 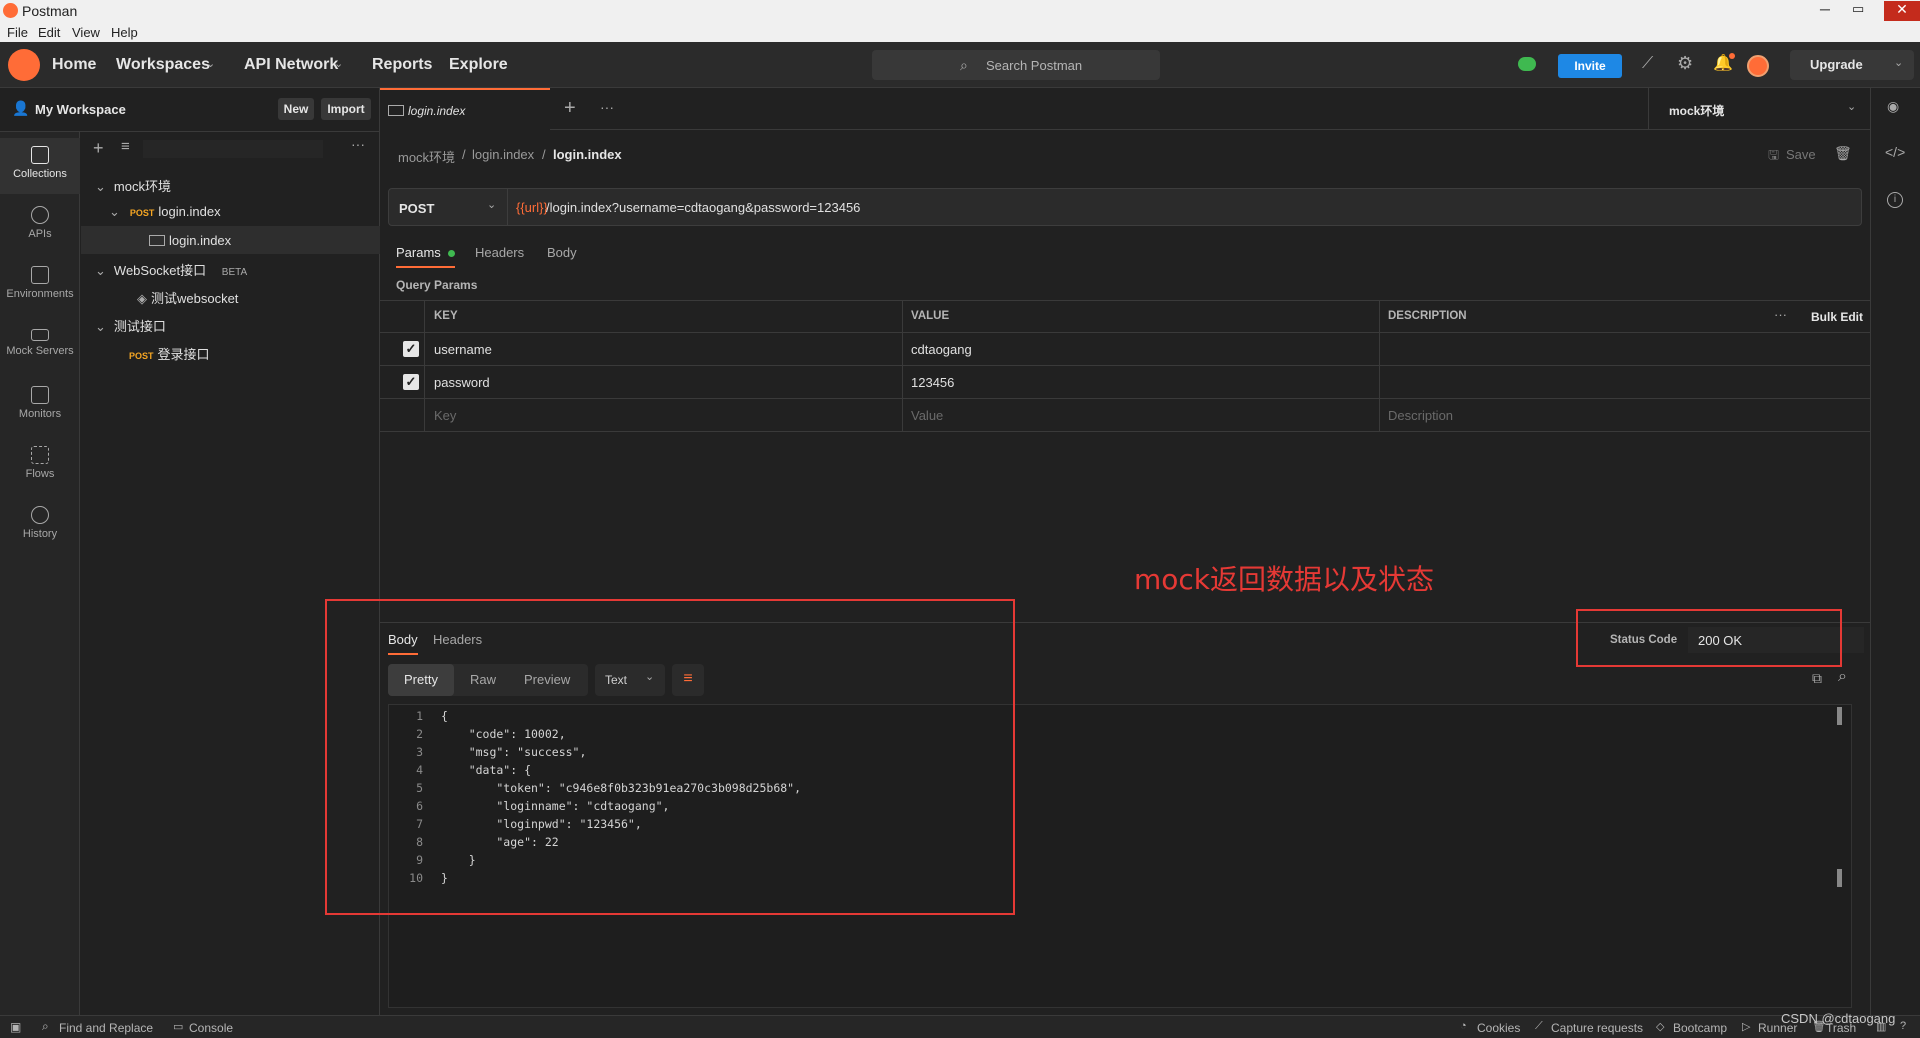 What do you see at coordinates (74, 65) in the screenshot?
I see `nav-home: Home` at bounding box center [74, 65].